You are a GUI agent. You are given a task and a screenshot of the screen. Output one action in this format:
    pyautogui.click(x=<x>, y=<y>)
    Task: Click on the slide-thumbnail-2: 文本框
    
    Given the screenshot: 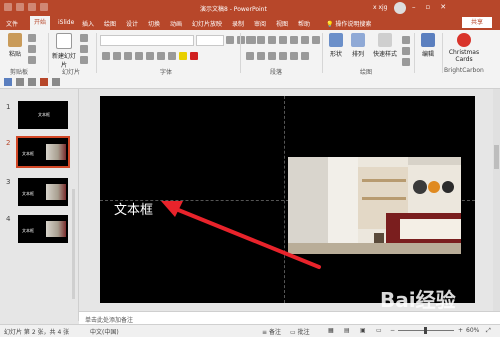 What is the action you would take?
    pyautogui.click(x=43, y=152)
    